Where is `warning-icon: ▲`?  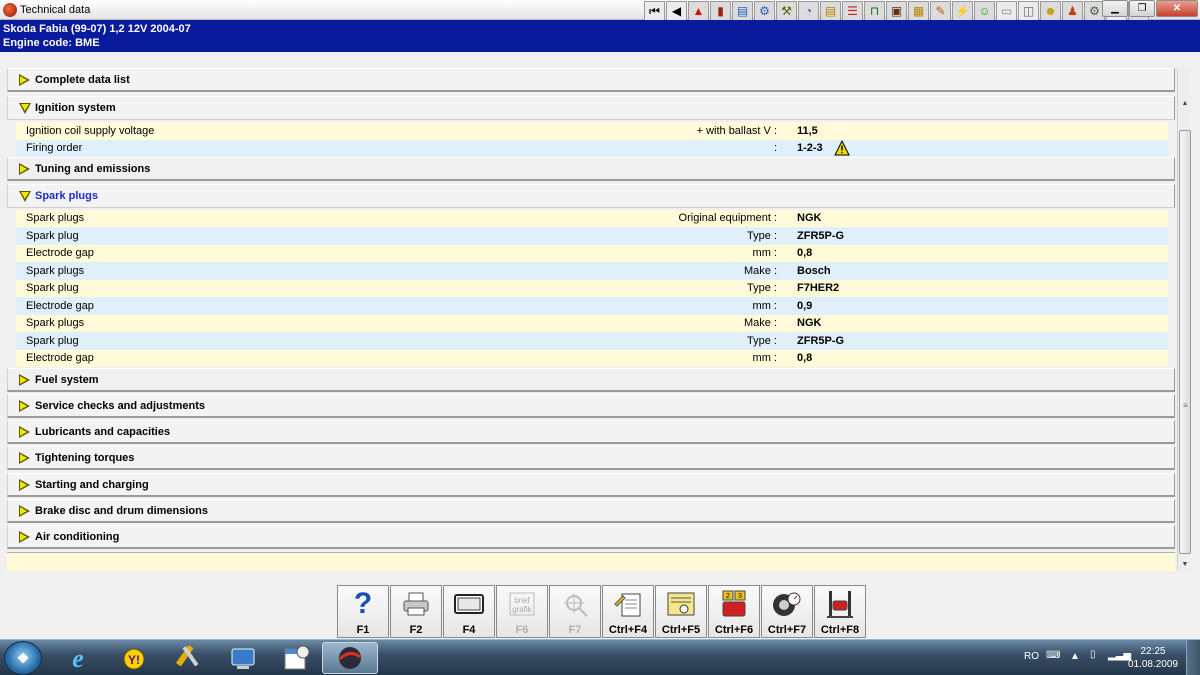
warning-icon: ▲ is located at coordinates (698, 11).